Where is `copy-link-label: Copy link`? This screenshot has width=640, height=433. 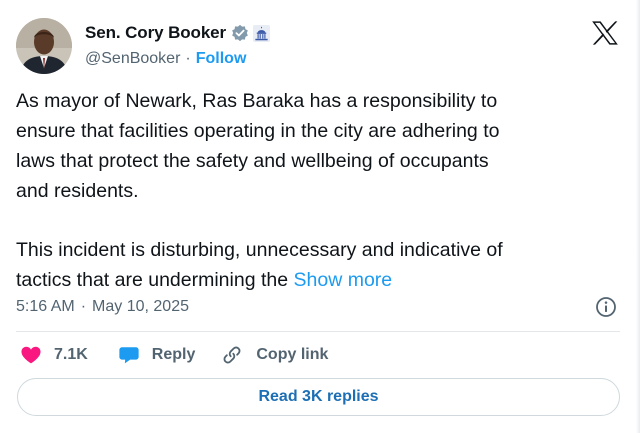
copy-link-label: Copy link is located at coordinates (292, 354).